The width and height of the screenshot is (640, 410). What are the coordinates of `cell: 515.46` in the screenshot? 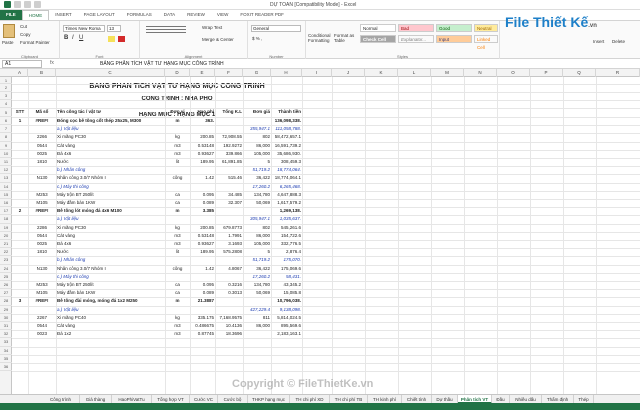 It's located at (229, 177).